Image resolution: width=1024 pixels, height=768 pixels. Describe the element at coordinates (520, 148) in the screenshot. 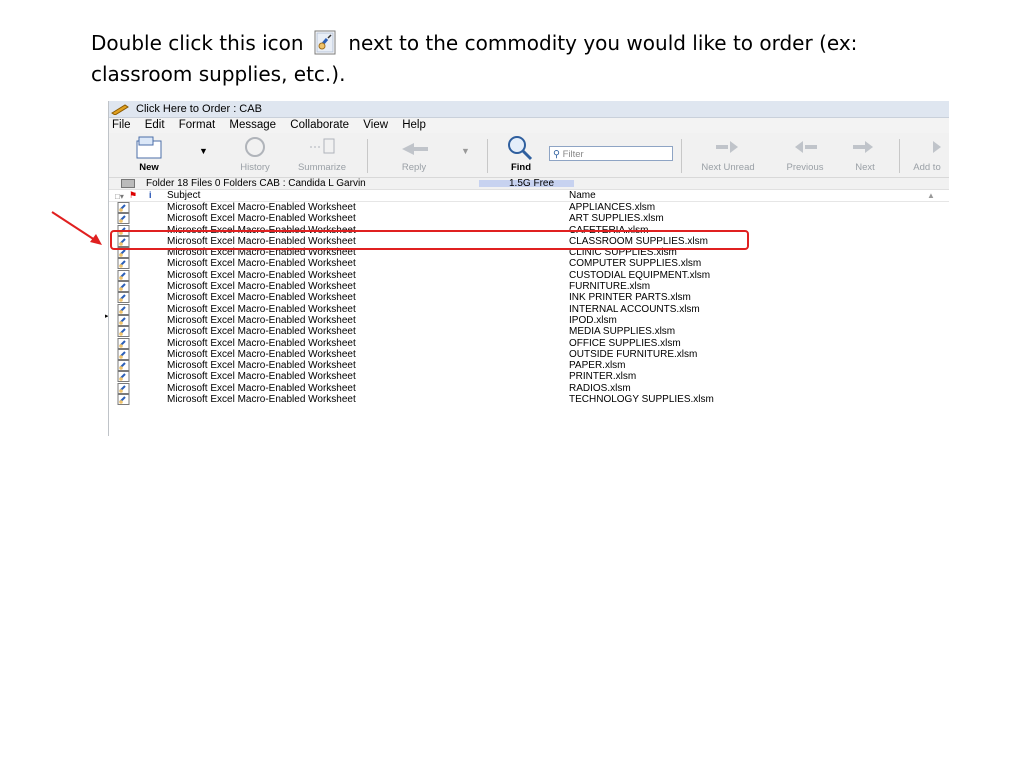

I see `magnifier-icon` at that location.